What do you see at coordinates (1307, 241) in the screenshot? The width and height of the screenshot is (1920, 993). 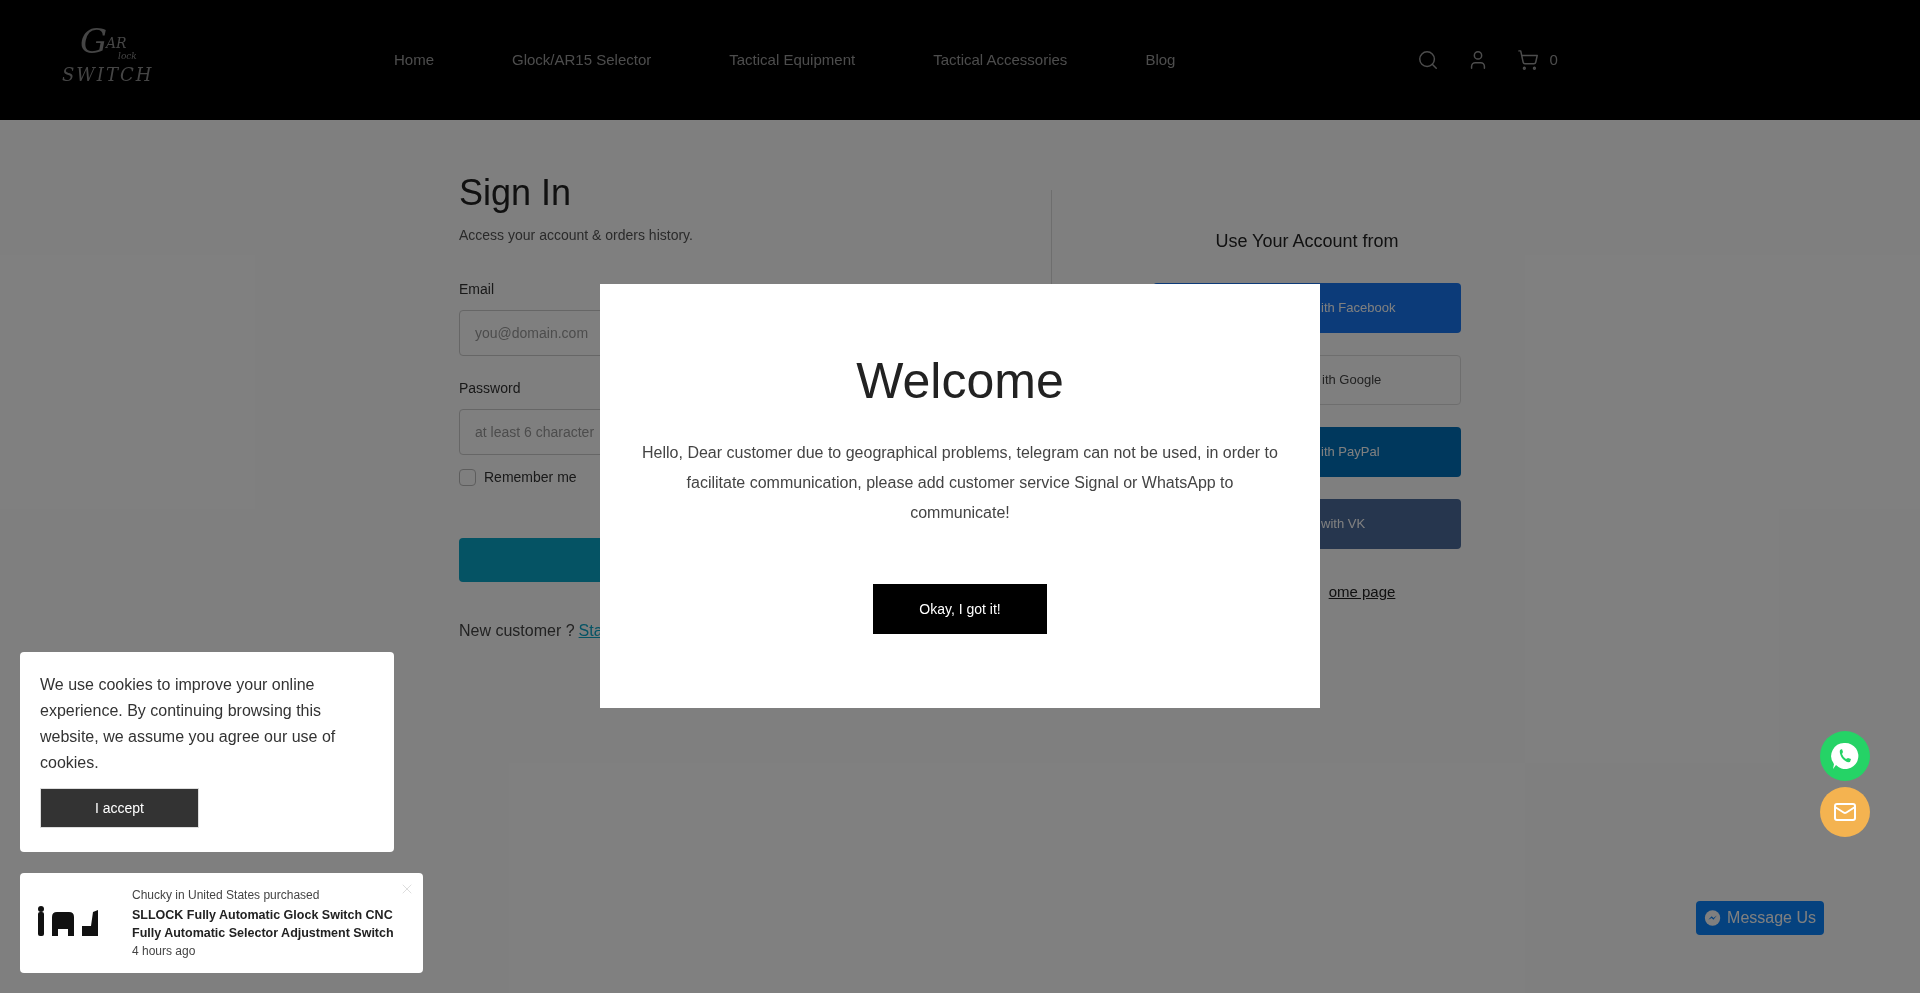 I see `social-title: Use Your Account from` at bounding box center [1307, 241].